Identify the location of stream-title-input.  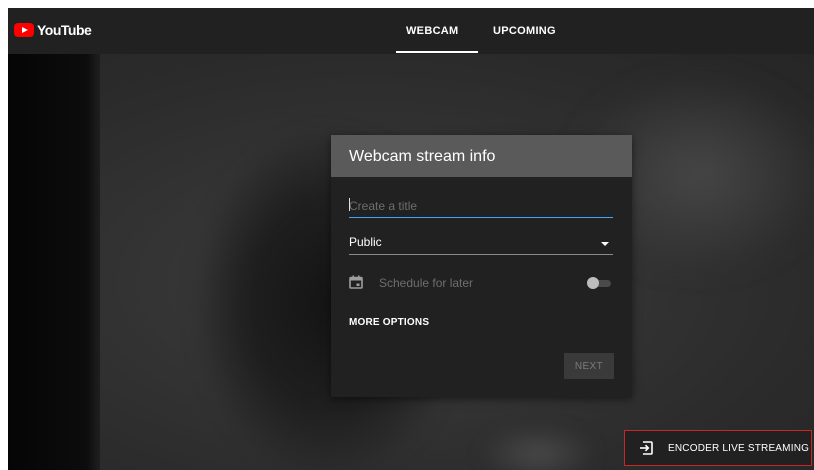
(481, 206).